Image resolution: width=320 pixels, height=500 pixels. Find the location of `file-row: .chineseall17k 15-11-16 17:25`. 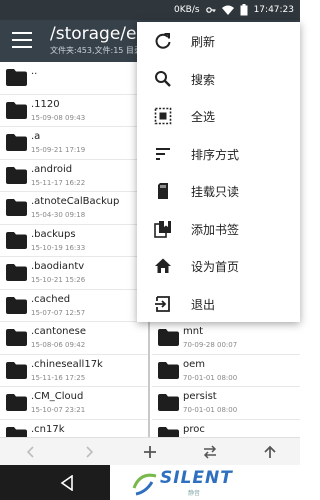

file-row: .chineseall17k 15-11-16 17:25 is located at coordinates (74, 371).